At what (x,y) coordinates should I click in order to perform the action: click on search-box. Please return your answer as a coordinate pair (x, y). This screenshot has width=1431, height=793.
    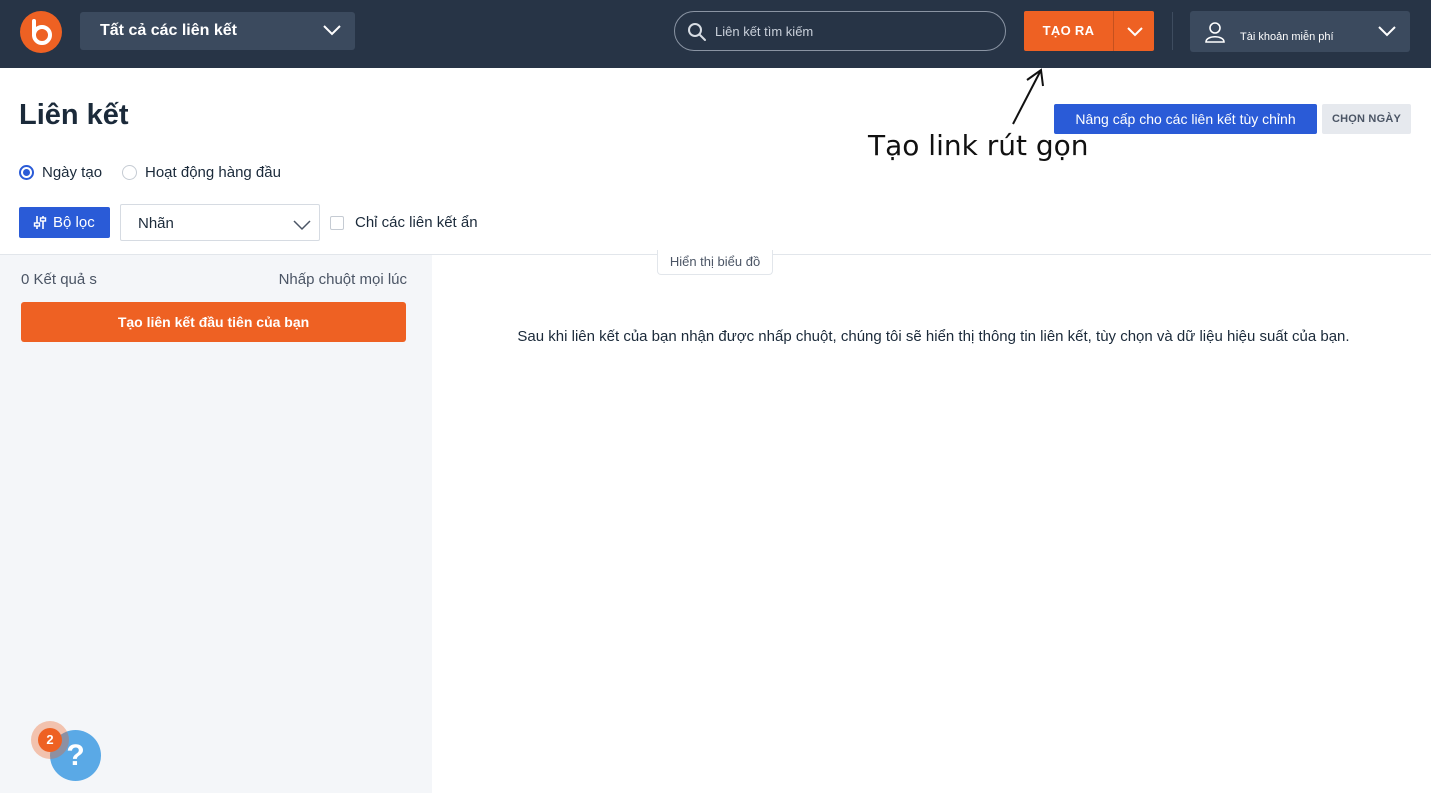
    Looking at the image, I should click on (840, 31).